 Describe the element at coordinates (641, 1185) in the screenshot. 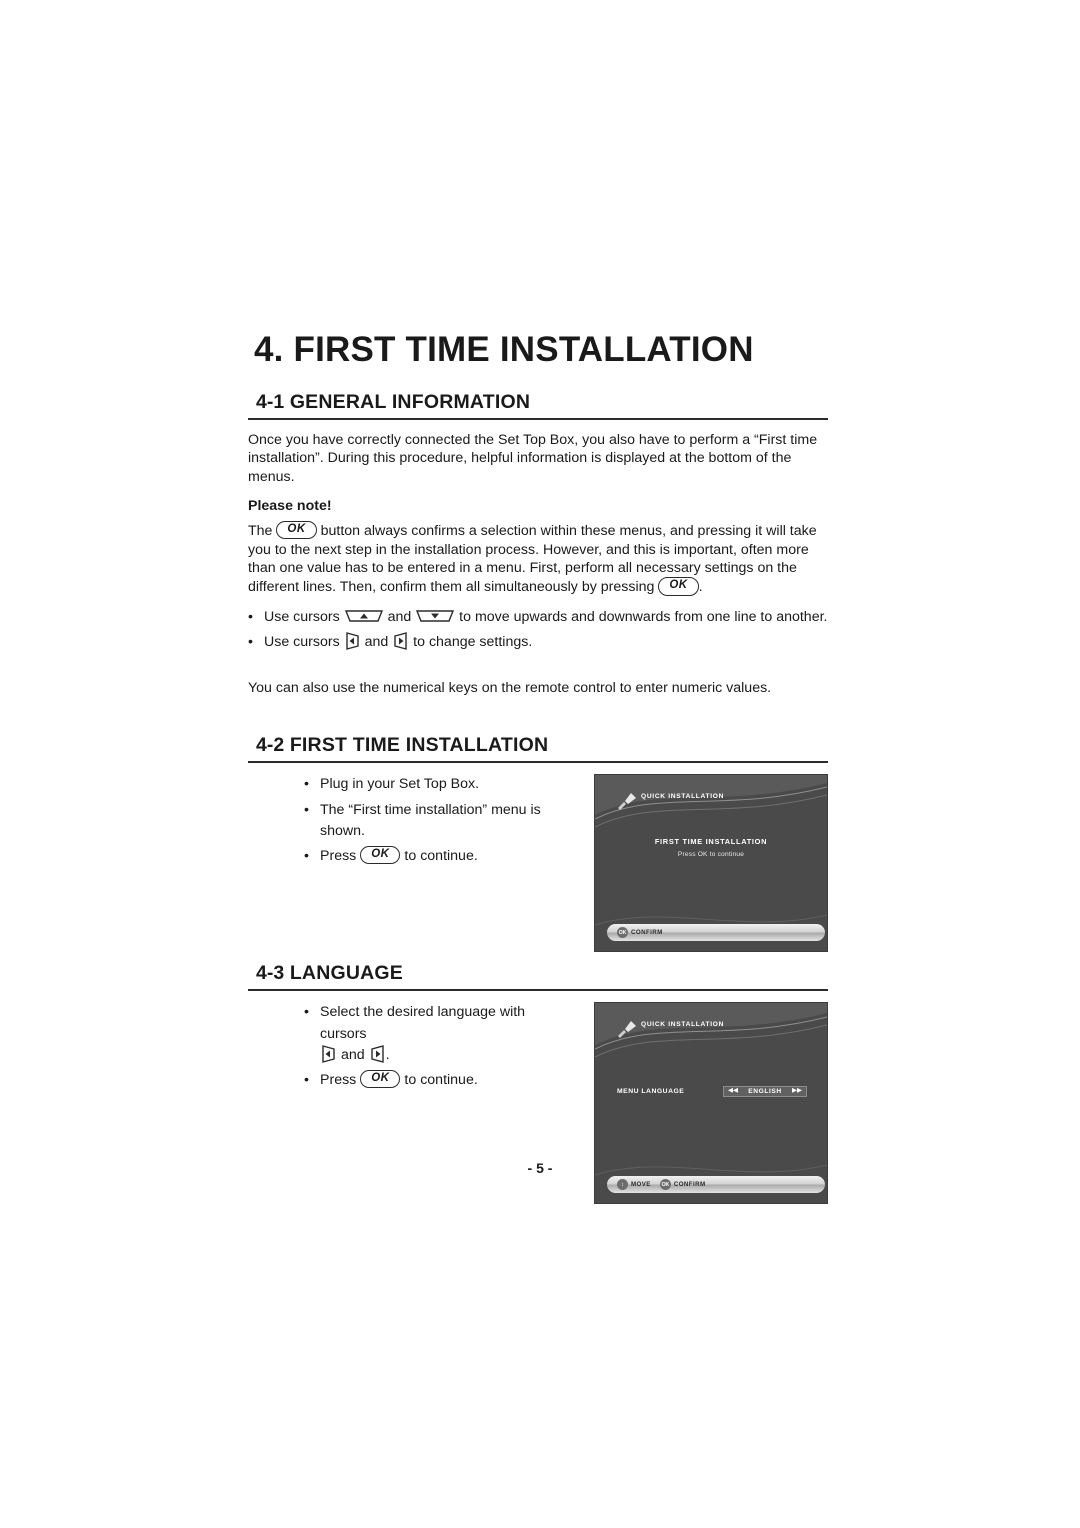

I see `bottom-bar-label: MOVE` at that location.